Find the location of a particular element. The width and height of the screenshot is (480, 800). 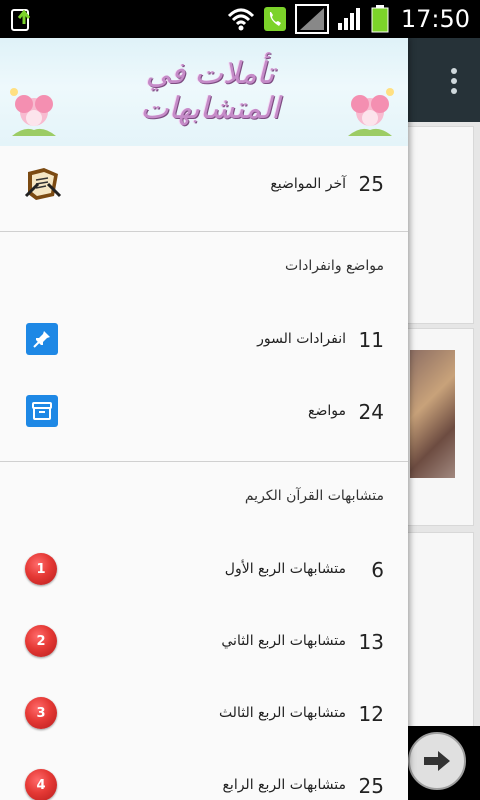

phone-icon is located at coordinates (274, 19).